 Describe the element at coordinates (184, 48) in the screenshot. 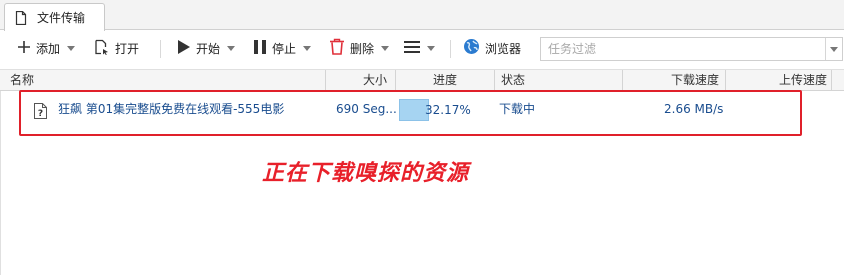

I see `play-icon` at that location.